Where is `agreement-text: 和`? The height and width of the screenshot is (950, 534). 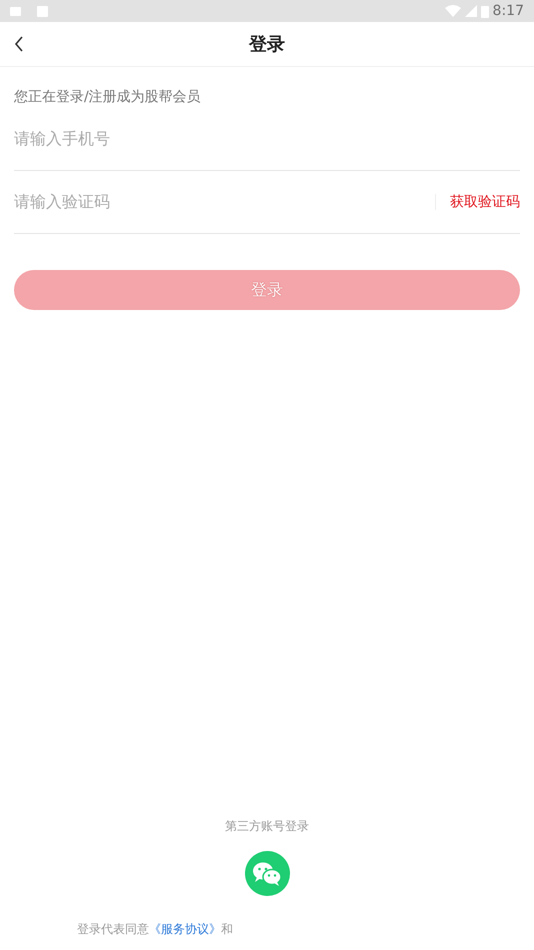
agreement-text: 和 is located at coordinates (227, 929).